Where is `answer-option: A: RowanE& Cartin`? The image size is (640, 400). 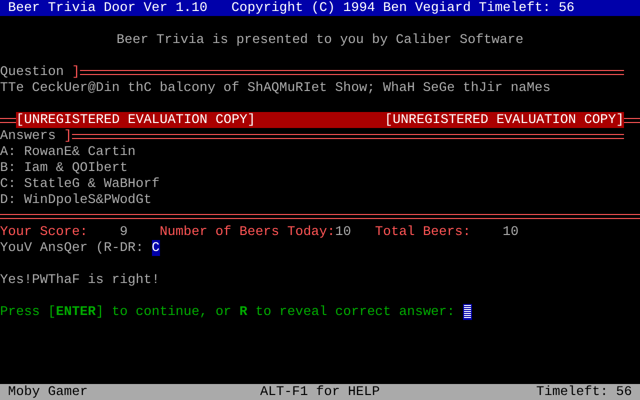 answer-option: A: RowanE& Cartin is located at coordinates (68, 152).